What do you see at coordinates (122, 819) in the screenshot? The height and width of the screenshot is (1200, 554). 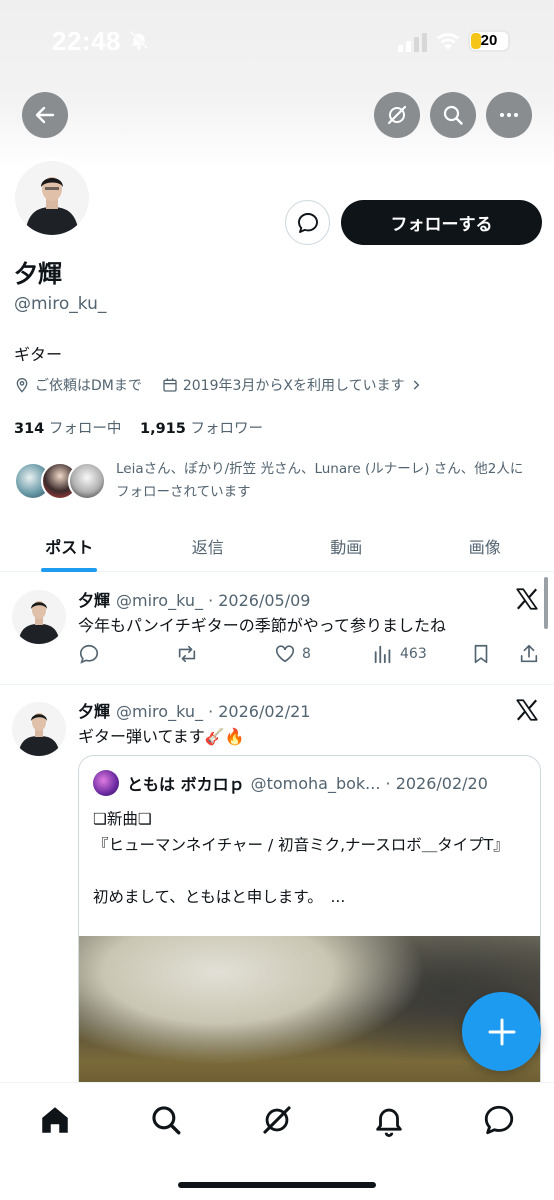 I see `quote-line: ❏新曲❏` at bounding box center [122, 819].